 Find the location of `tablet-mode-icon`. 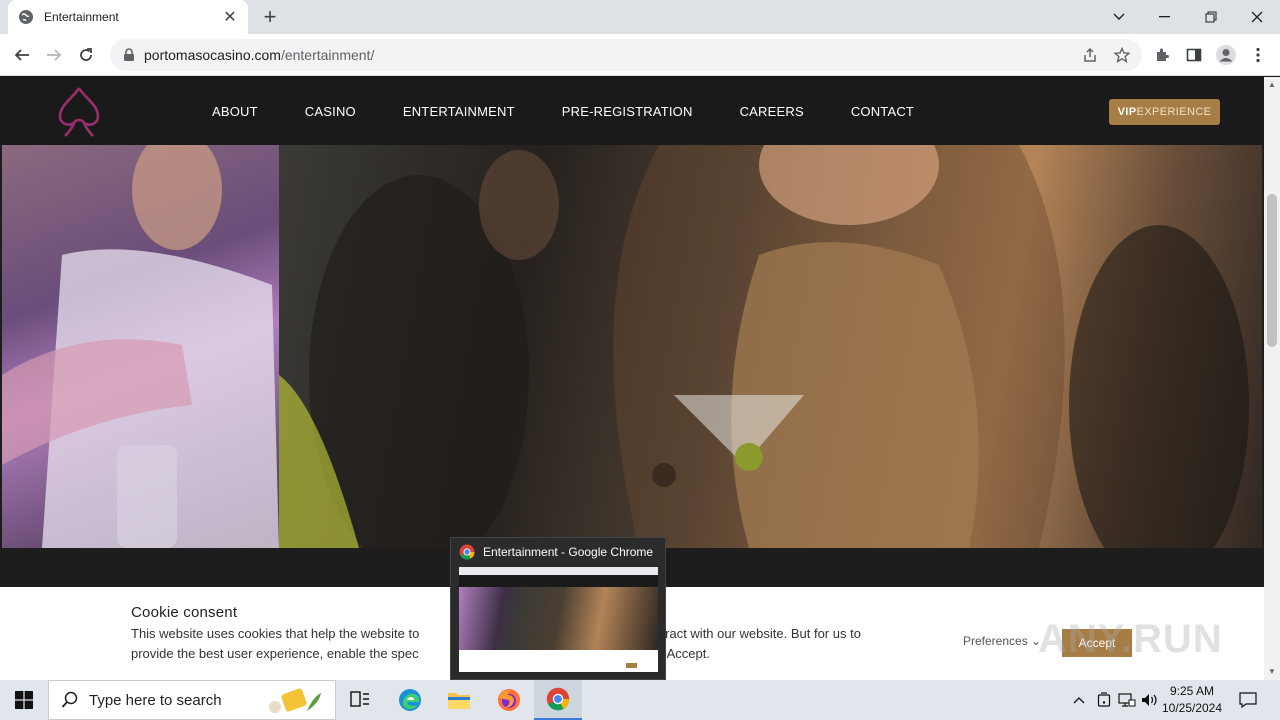

tablet-mode-icon is located at coordinates (1104, 700).